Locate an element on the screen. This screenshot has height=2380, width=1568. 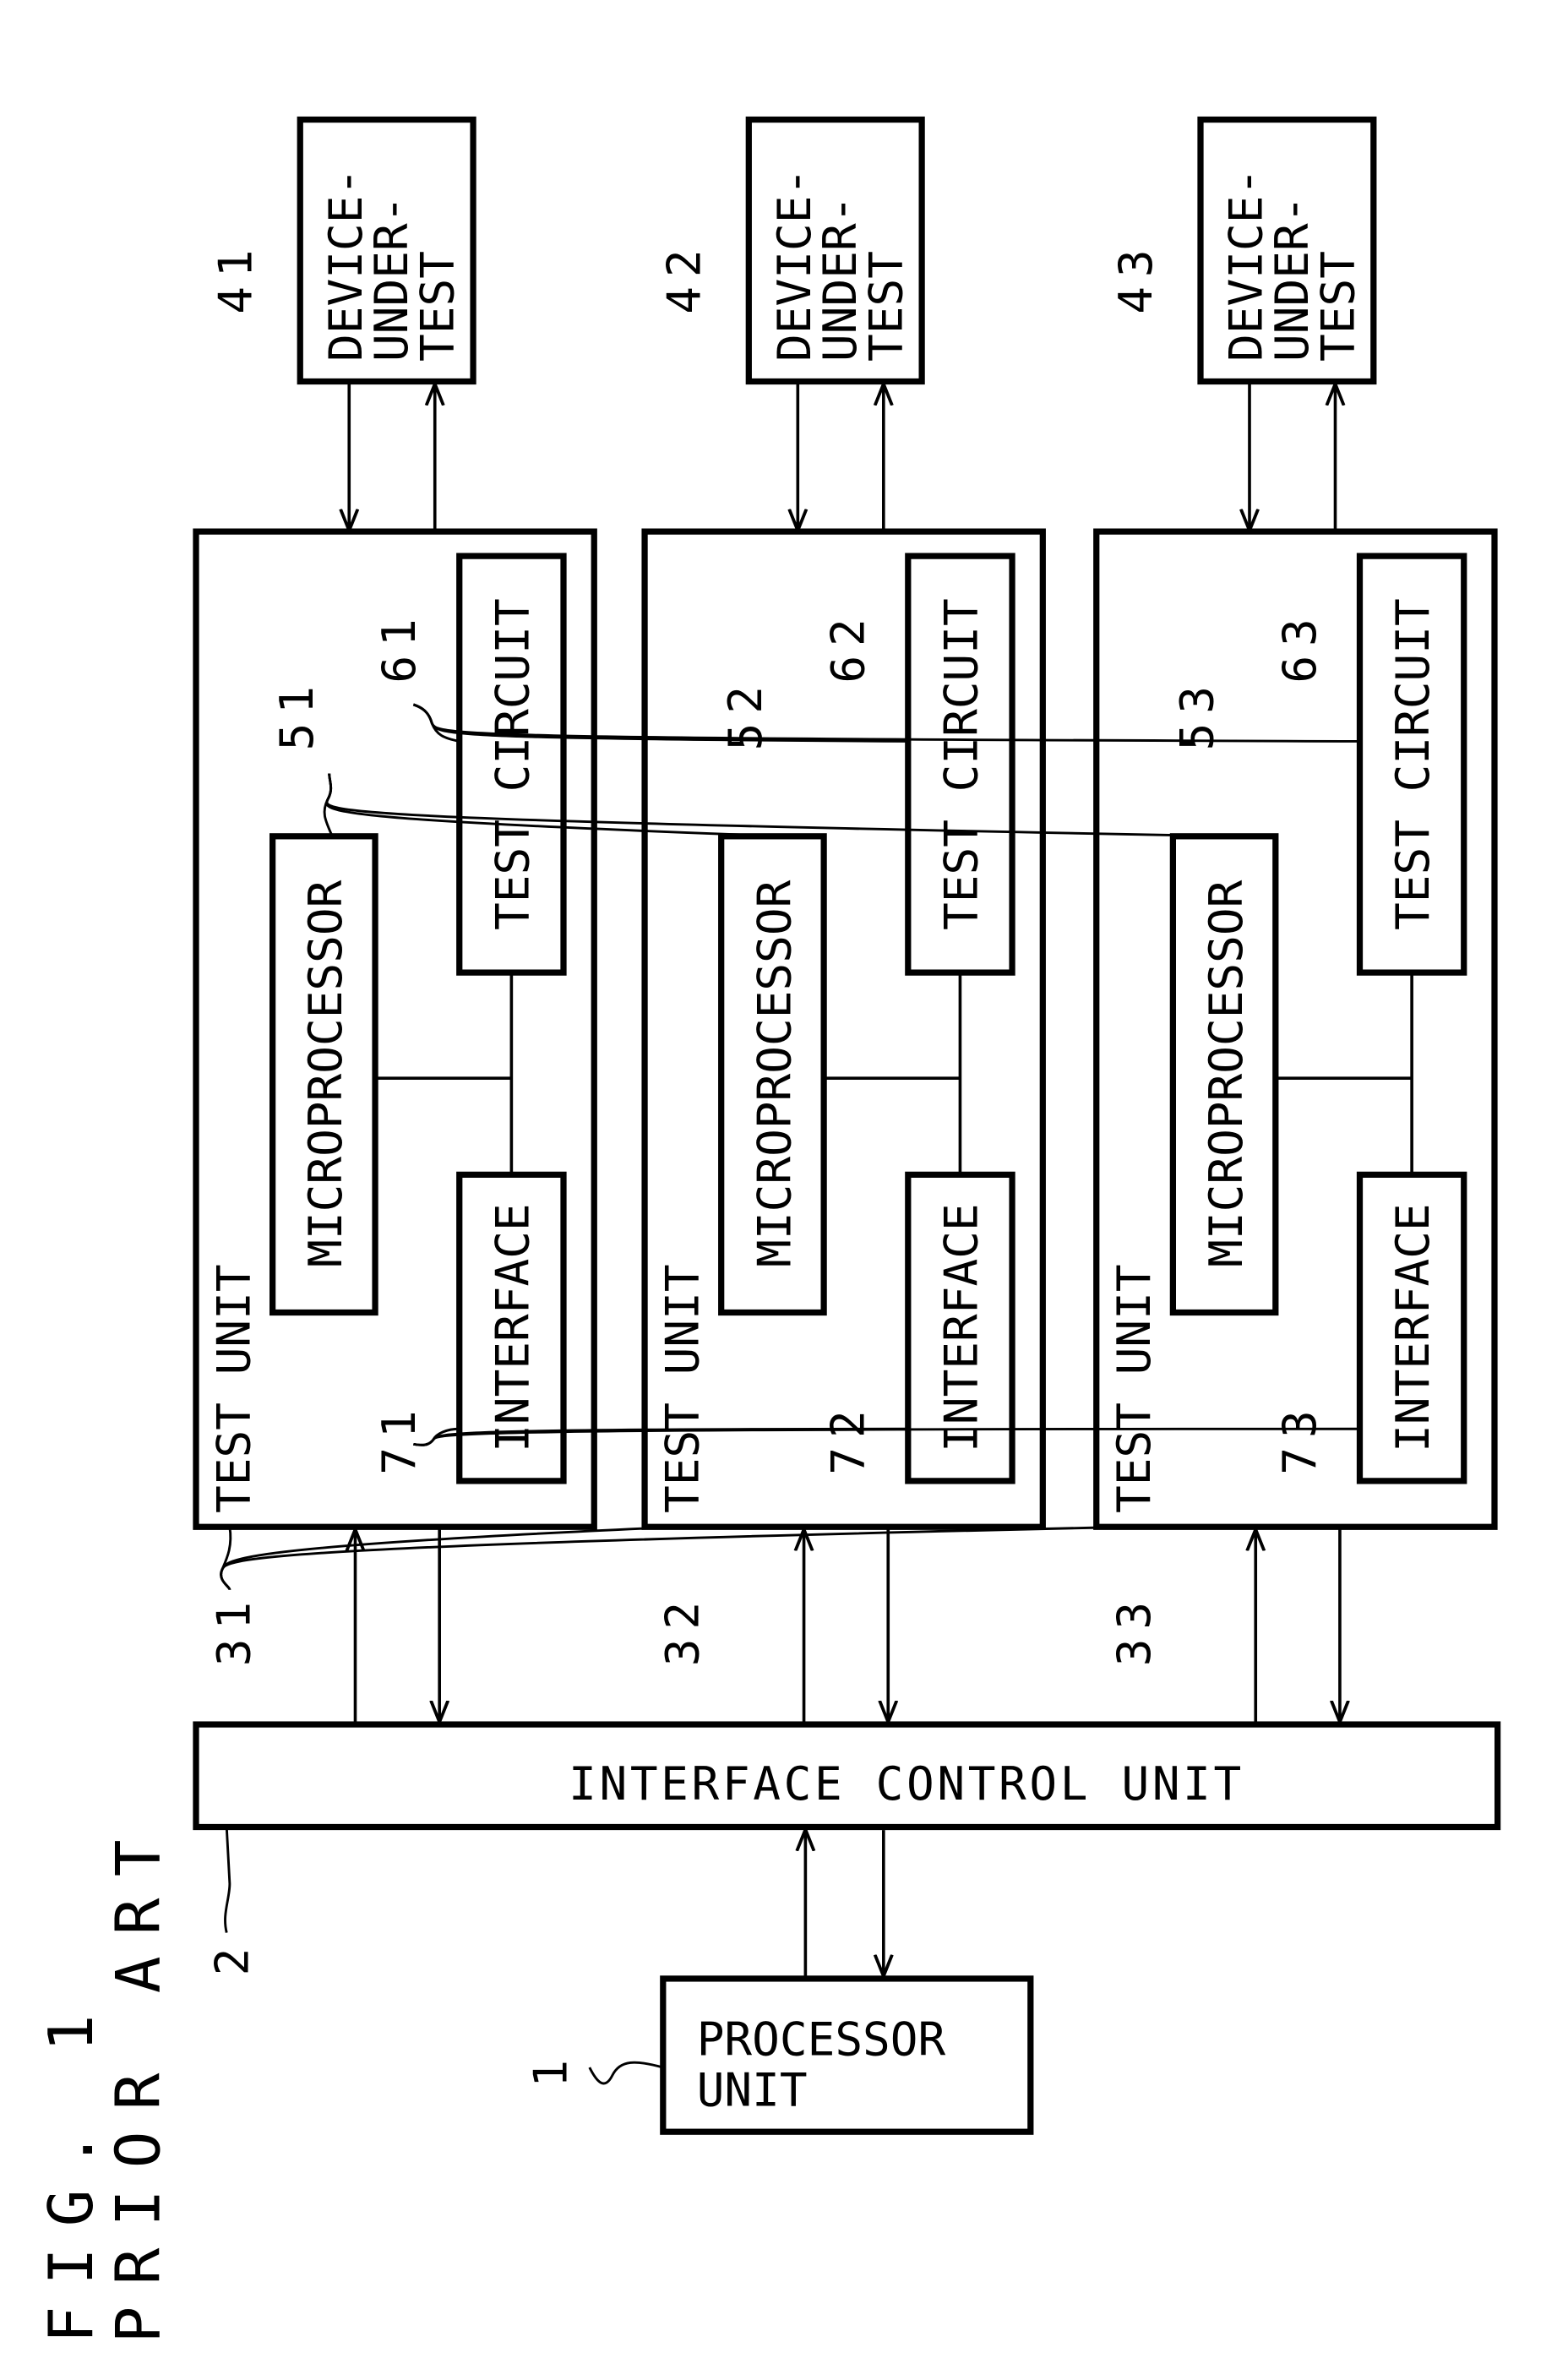
device-under-test: DEVICE-UNDER-TEST43 is located at coordinates (1243, 253).